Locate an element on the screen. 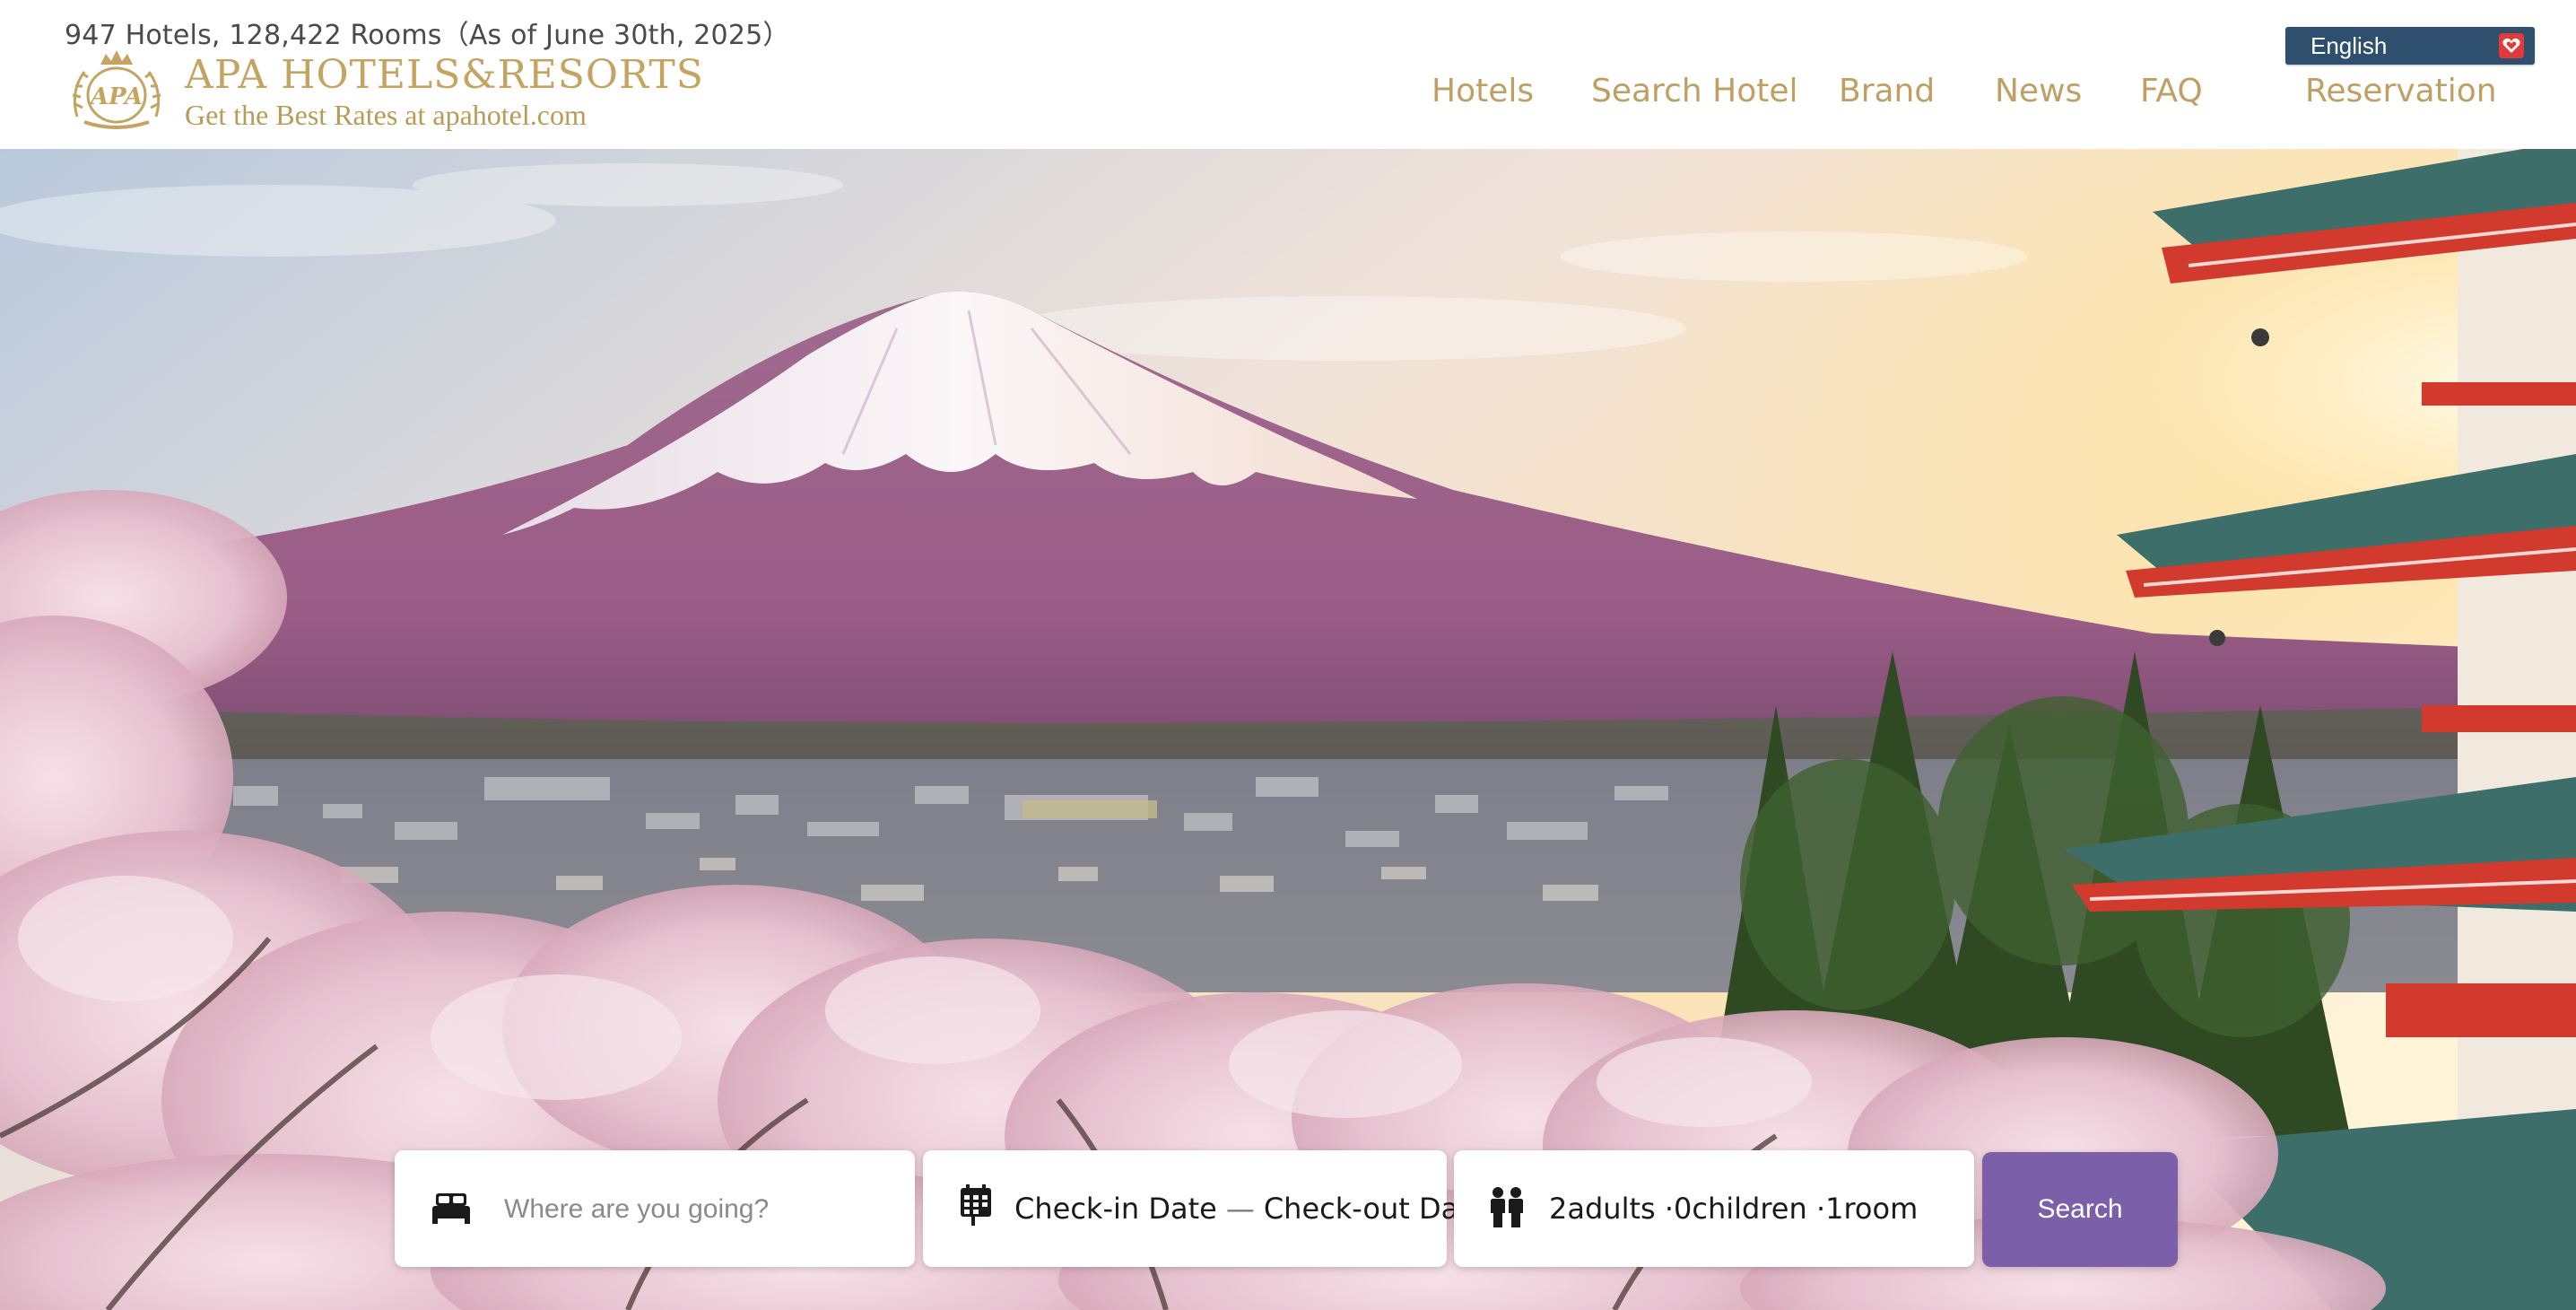 This screenshot has height=1310, width=2576. date-range-text: Check-in Date — Check-out Date is located at coordinates (1250, 1208).